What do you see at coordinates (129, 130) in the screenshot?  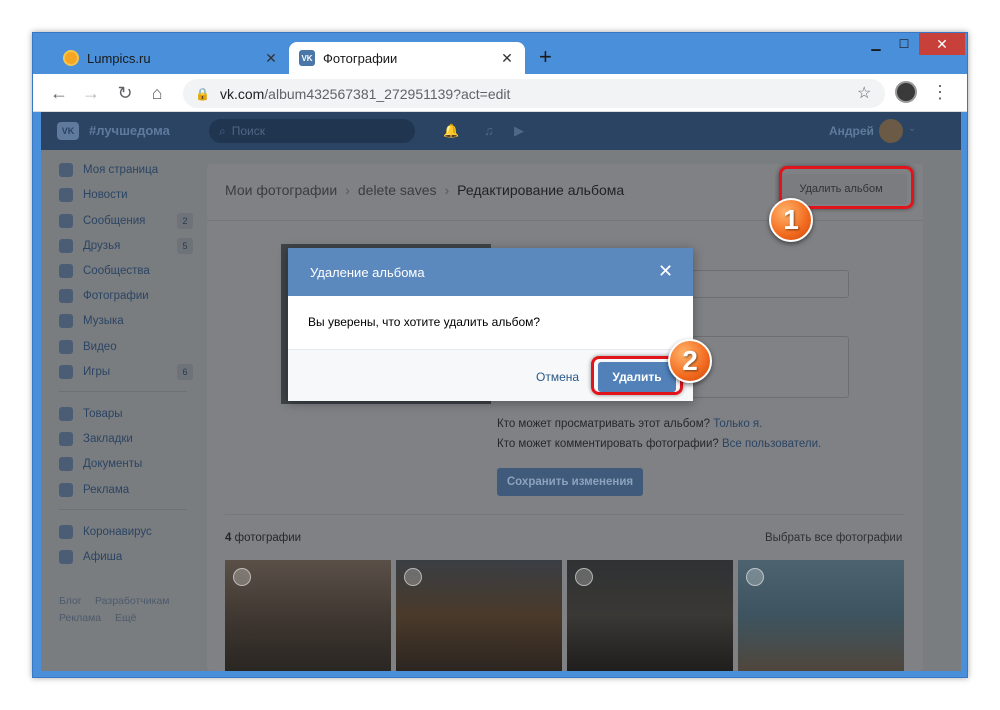 I see `vk-hashtag: #лучшедома` at bounding box center [129, 130].